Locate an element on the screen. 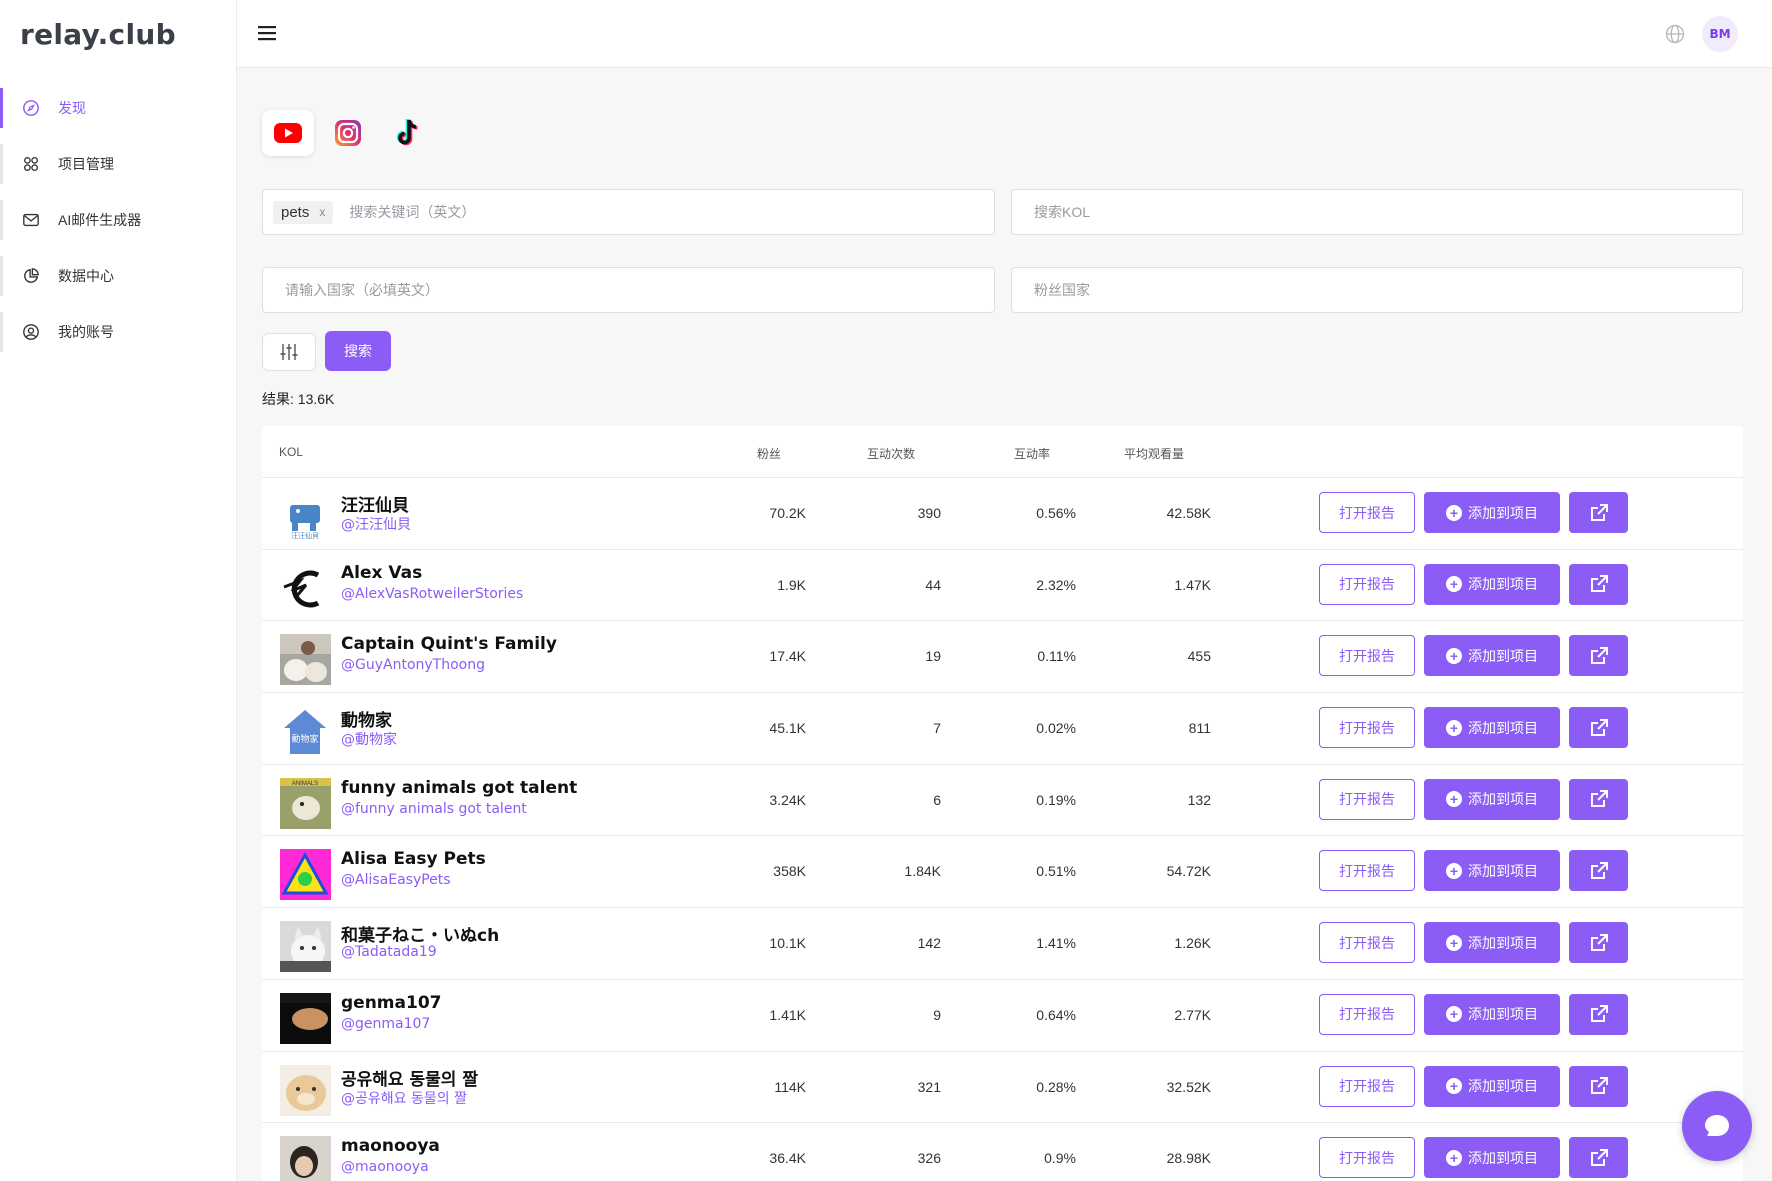 This screenshot has height=1181, width=1772. kol-name: Alex Vas is located at coordinates (381, 573).